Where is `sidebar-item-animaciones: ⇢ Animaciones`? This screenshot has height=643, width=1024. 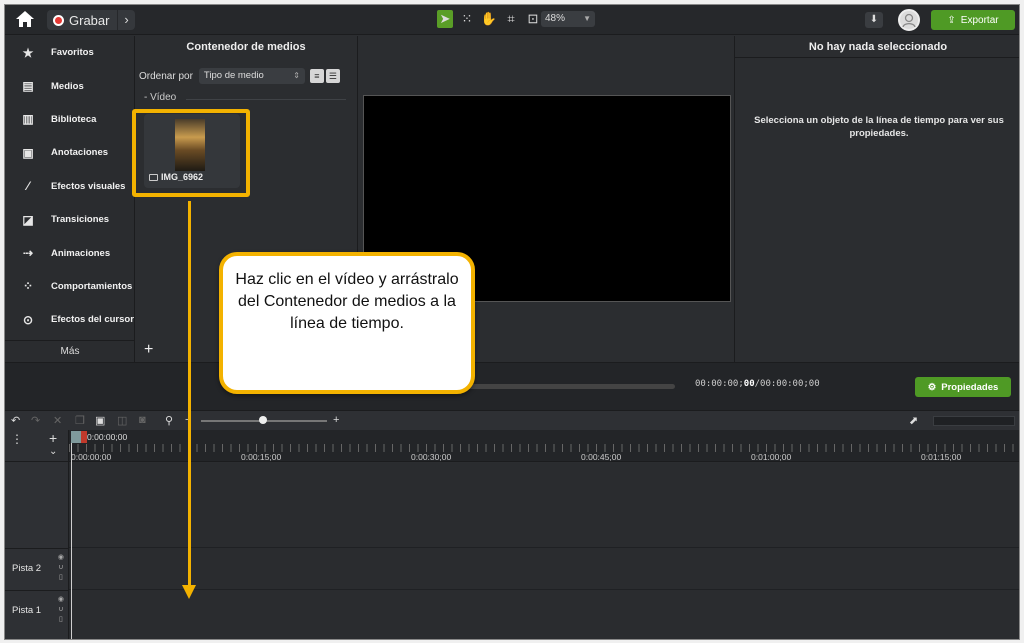
sidebar-item-animaciones: ⇢ Animaciones is located at coordinates (69, 252).